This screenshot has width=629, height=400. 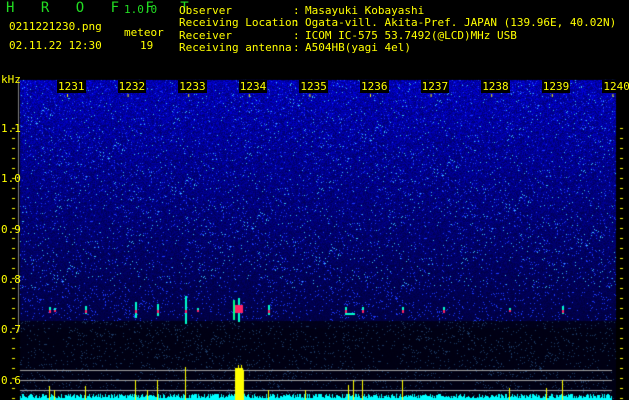 What do you see at coordinates (11, 179) in the screenshot?
I see `y-tick-label: 1.0` at bounding box center [11, 179].